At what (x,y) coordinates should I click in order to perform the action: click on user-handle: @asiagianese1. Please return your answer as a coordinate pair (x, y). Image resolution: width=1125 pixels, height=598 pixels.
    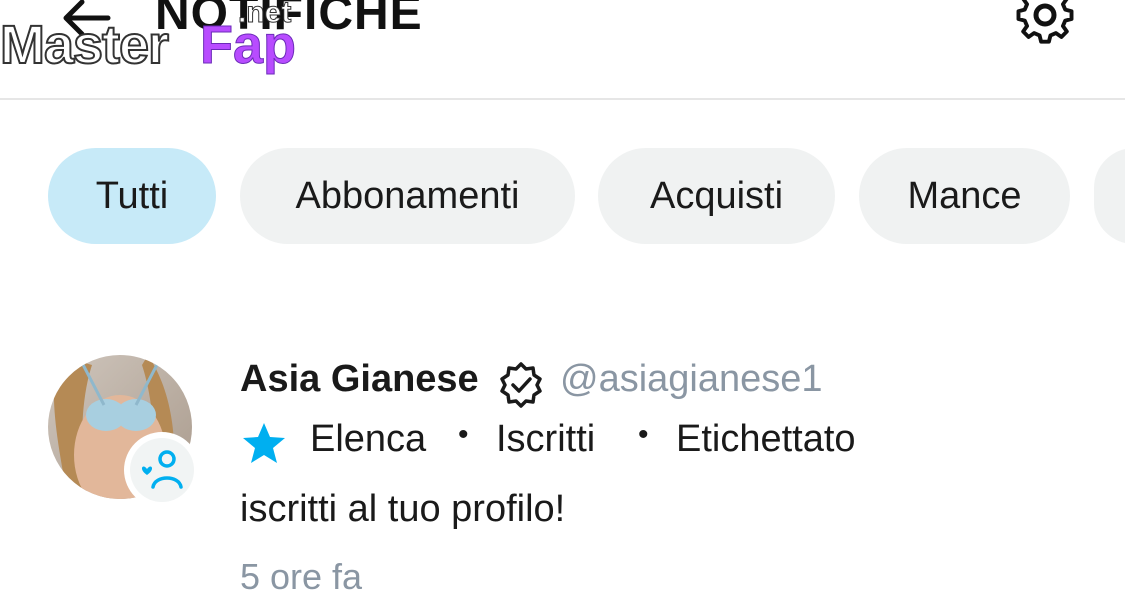
    Looking at the image, I should click on (691, 379).